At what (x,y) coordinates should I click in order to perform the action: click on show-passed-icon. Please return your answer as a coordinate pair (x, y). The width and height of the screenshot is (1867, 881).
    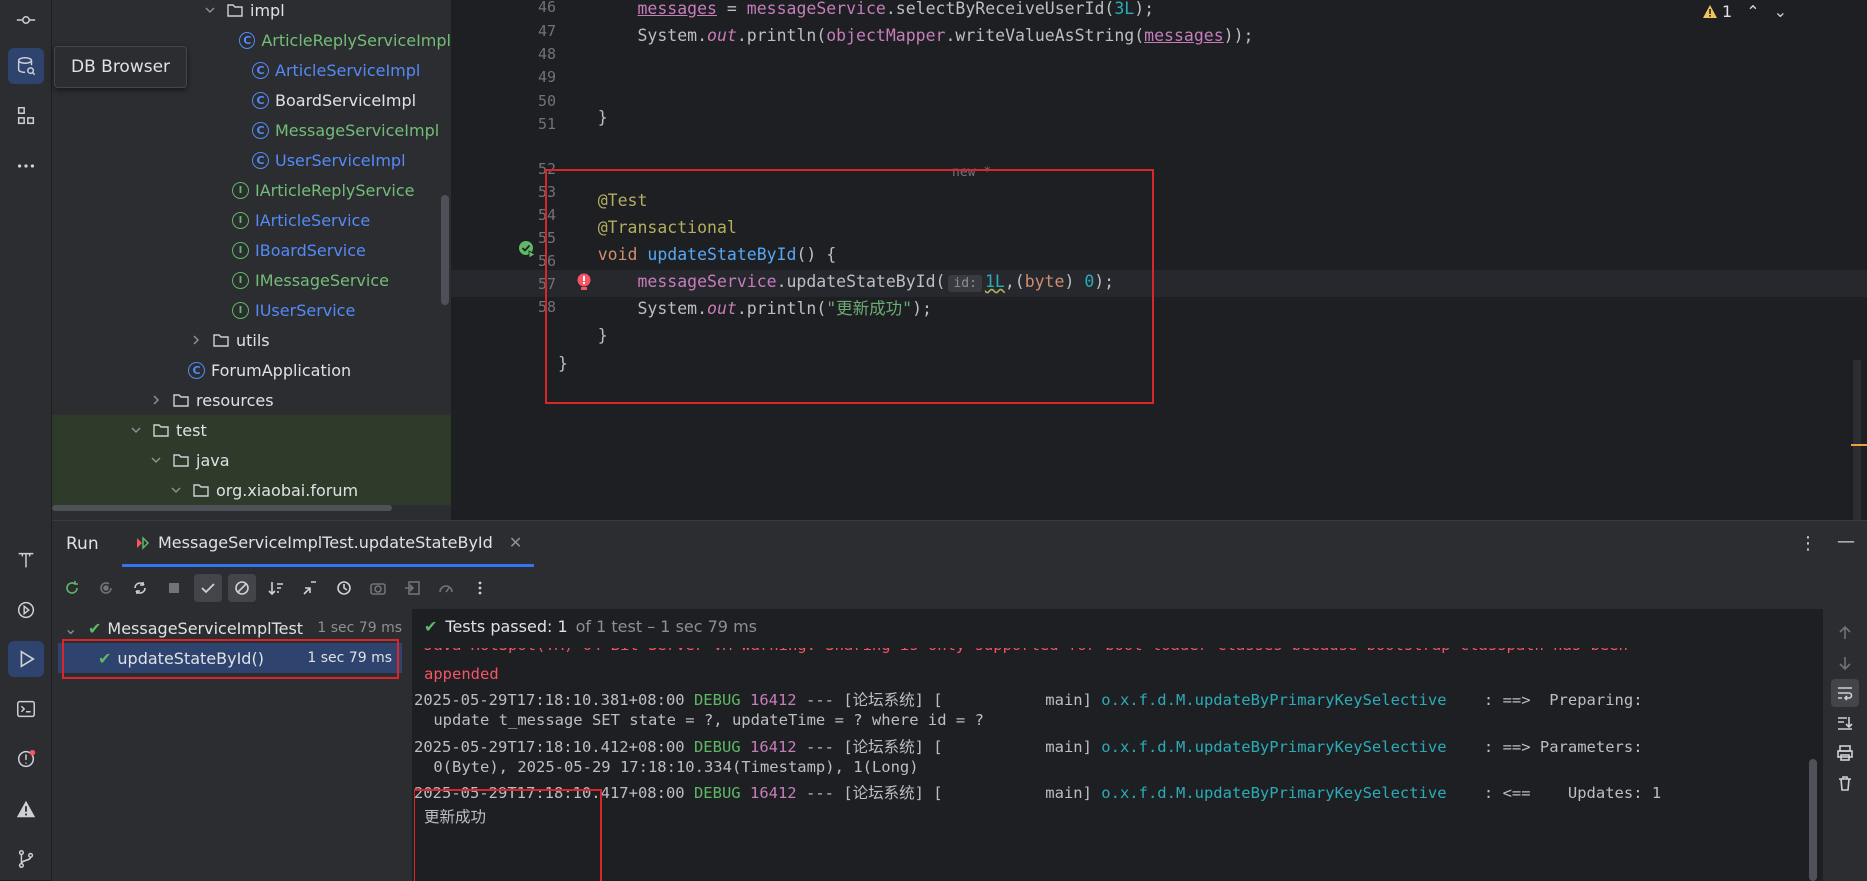
    Looking at the image, I should click on (208, 588).